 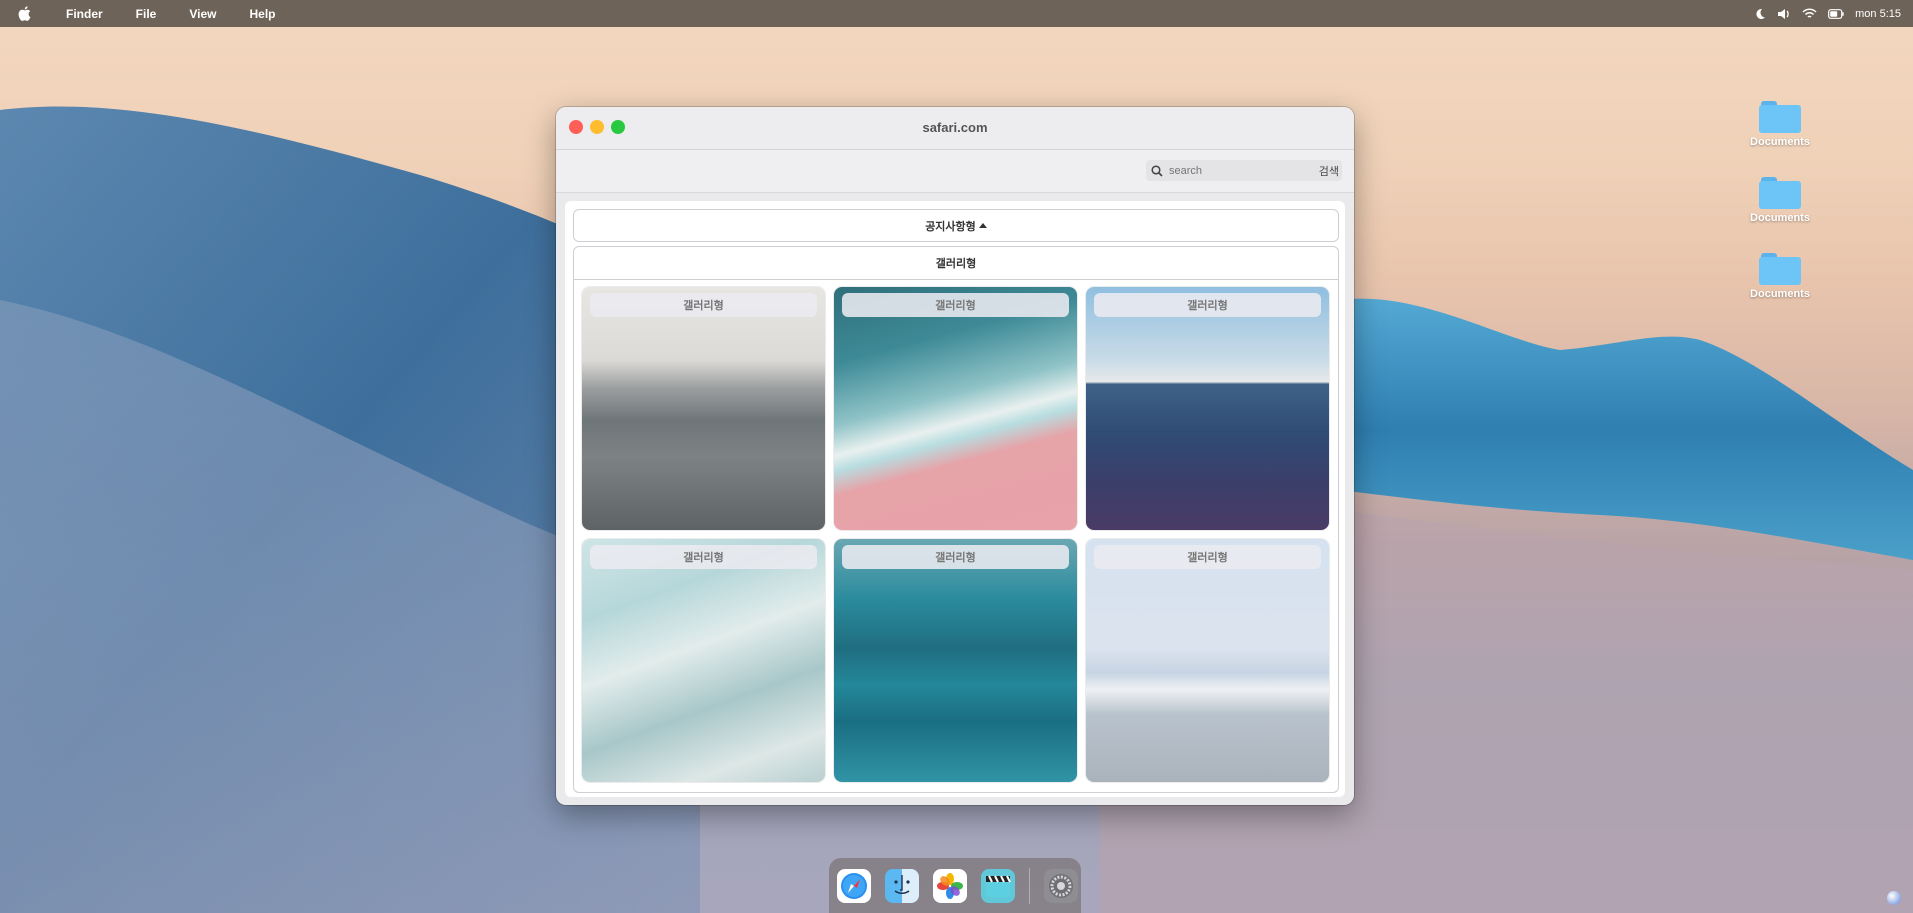 I want to click on menu-view: View, so click(x=202, y=14).